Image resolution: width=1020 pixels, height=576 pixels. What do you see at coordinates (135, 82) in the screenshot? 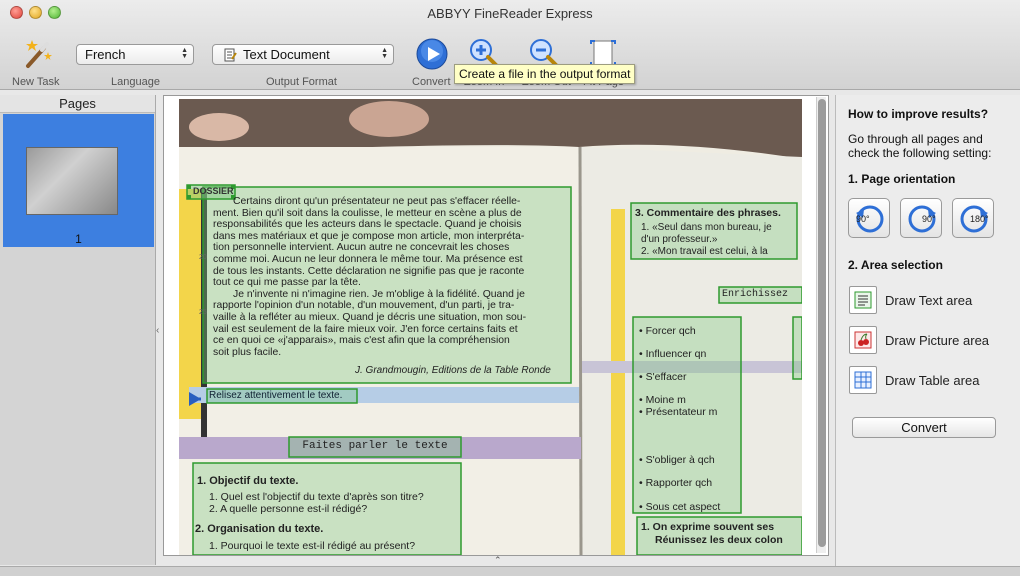
I see `language-label: Language` at bounding box center [135, 82].